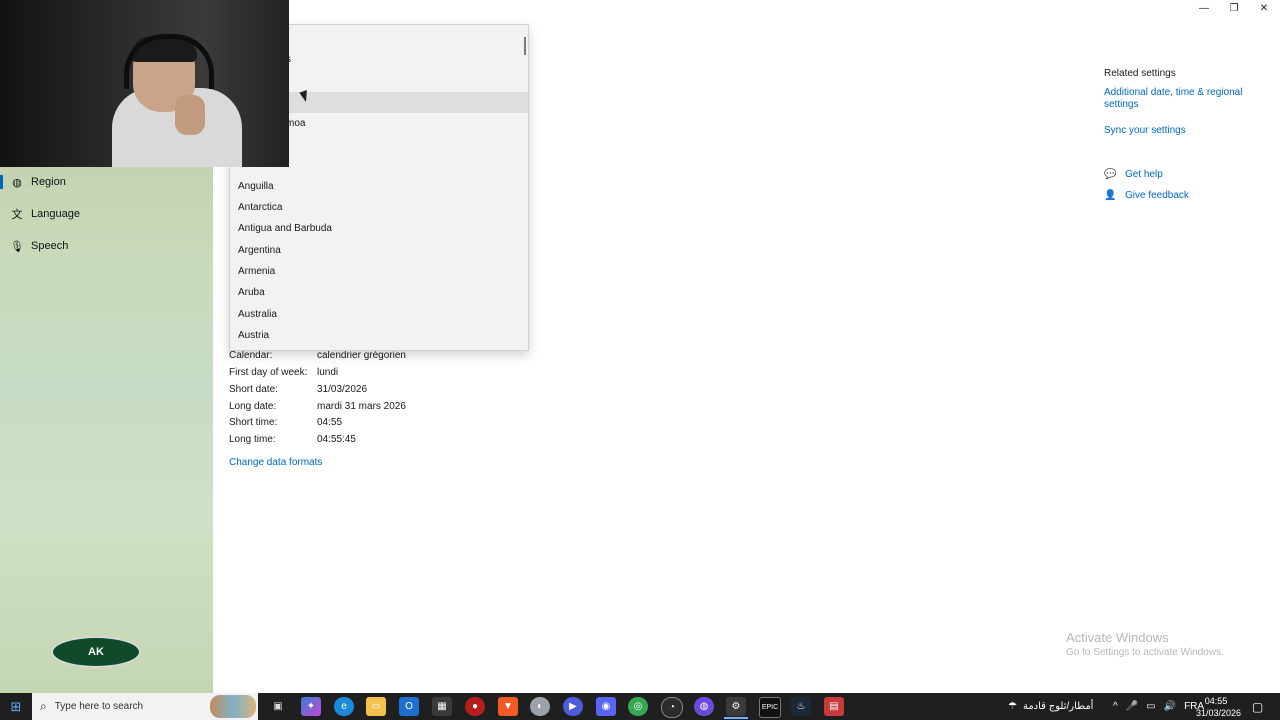 Image resolution: width=1280 pixels, height=720 pixels. I want to click on volume-icon: 🔊, so click(1170, 706).